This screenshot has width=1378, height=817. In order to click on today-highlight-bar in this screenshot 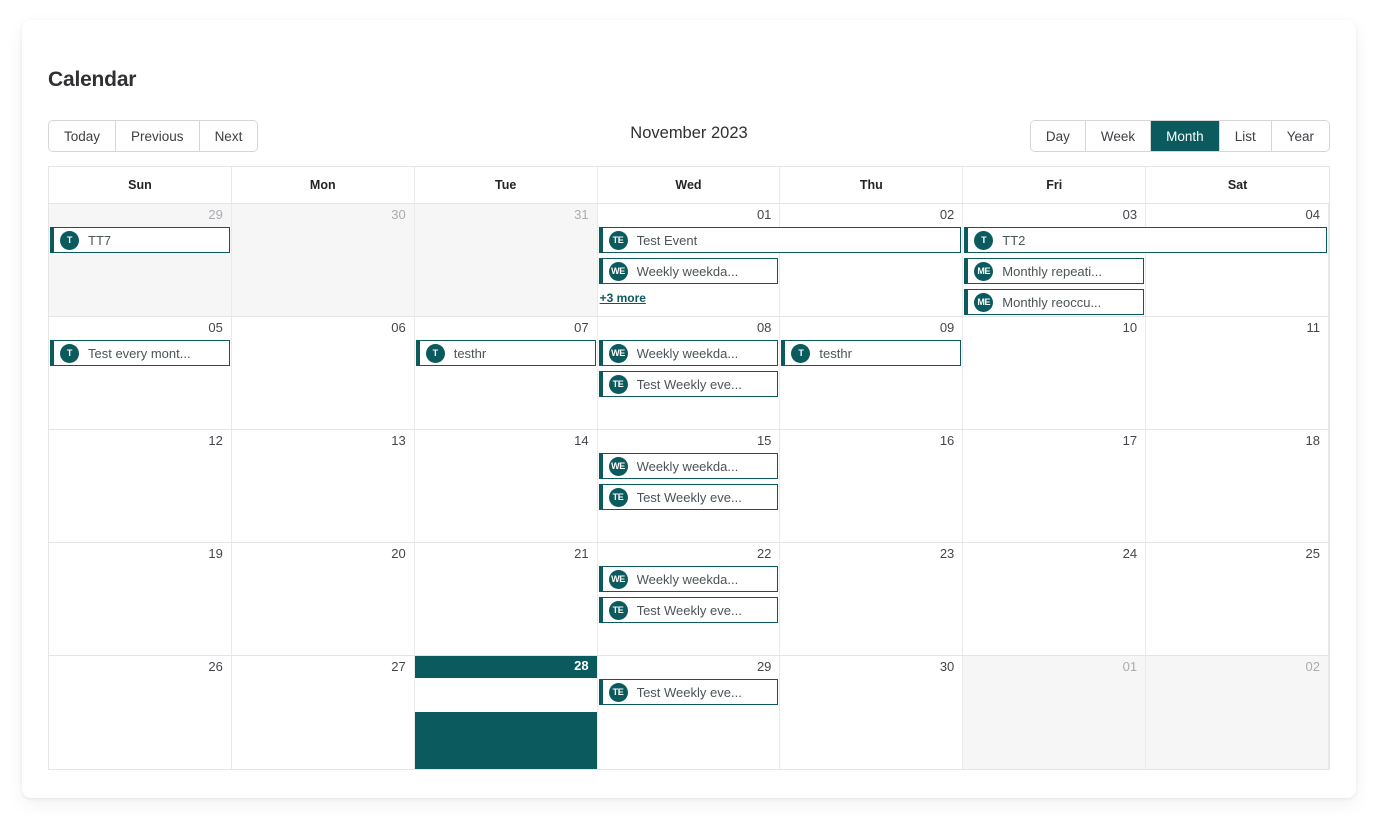, I will do `click(505, 667)`.